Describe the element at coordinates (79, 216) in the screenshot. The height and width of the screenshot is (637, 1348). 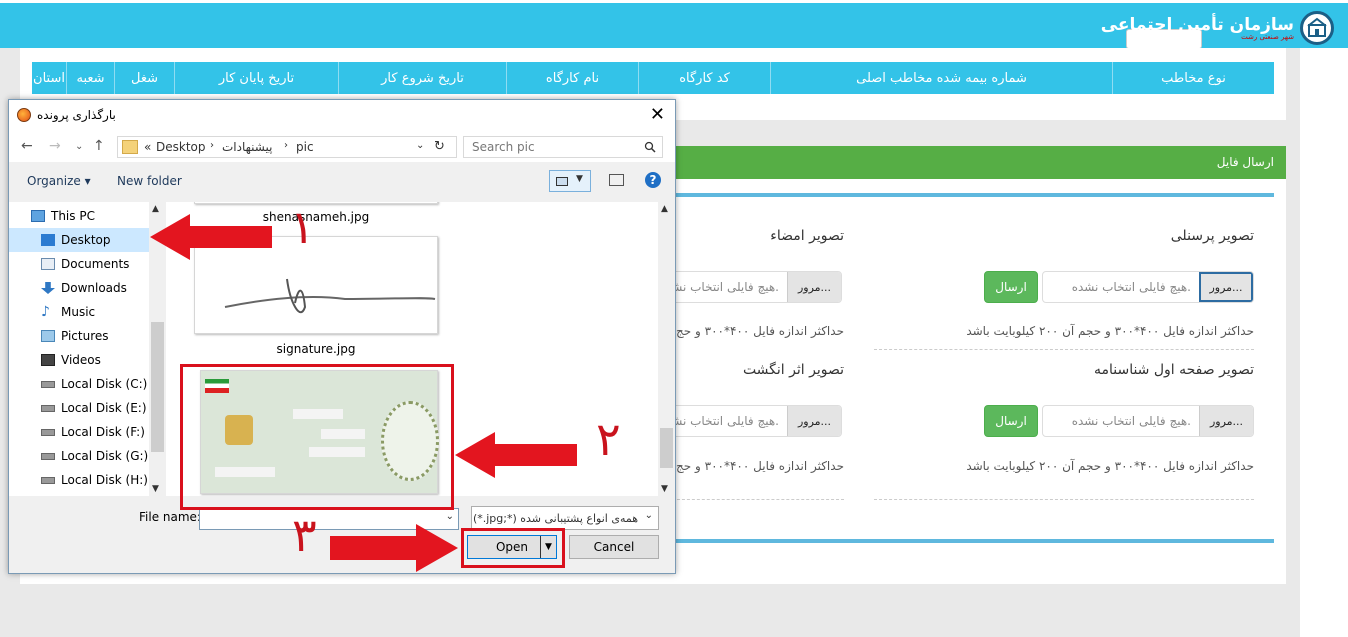
I see `nav-item-this-pc: This PC` at that location.